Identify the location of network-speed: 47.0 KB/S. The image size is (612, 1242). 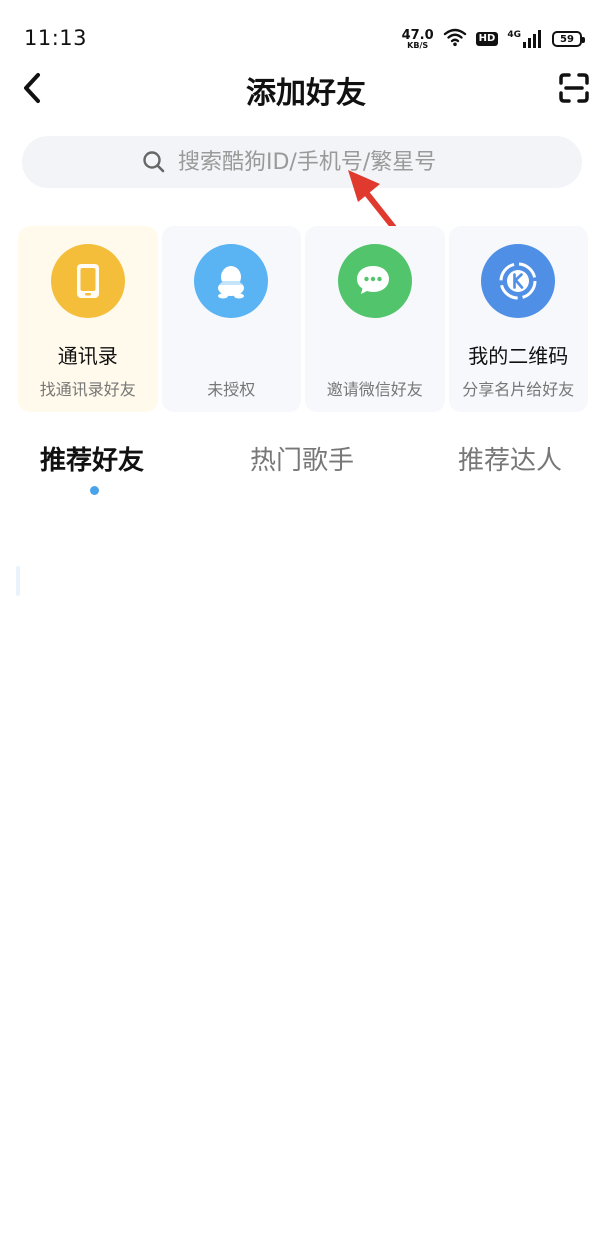
(418, 39).